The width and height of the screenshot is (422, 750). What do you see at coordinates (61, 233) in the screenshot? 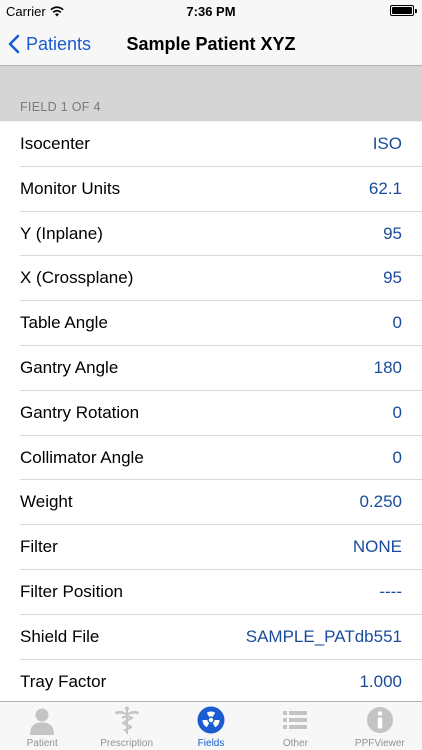
I see `row-label-y-inplane: Y (Inplane)` at bounding box center [61, 233].